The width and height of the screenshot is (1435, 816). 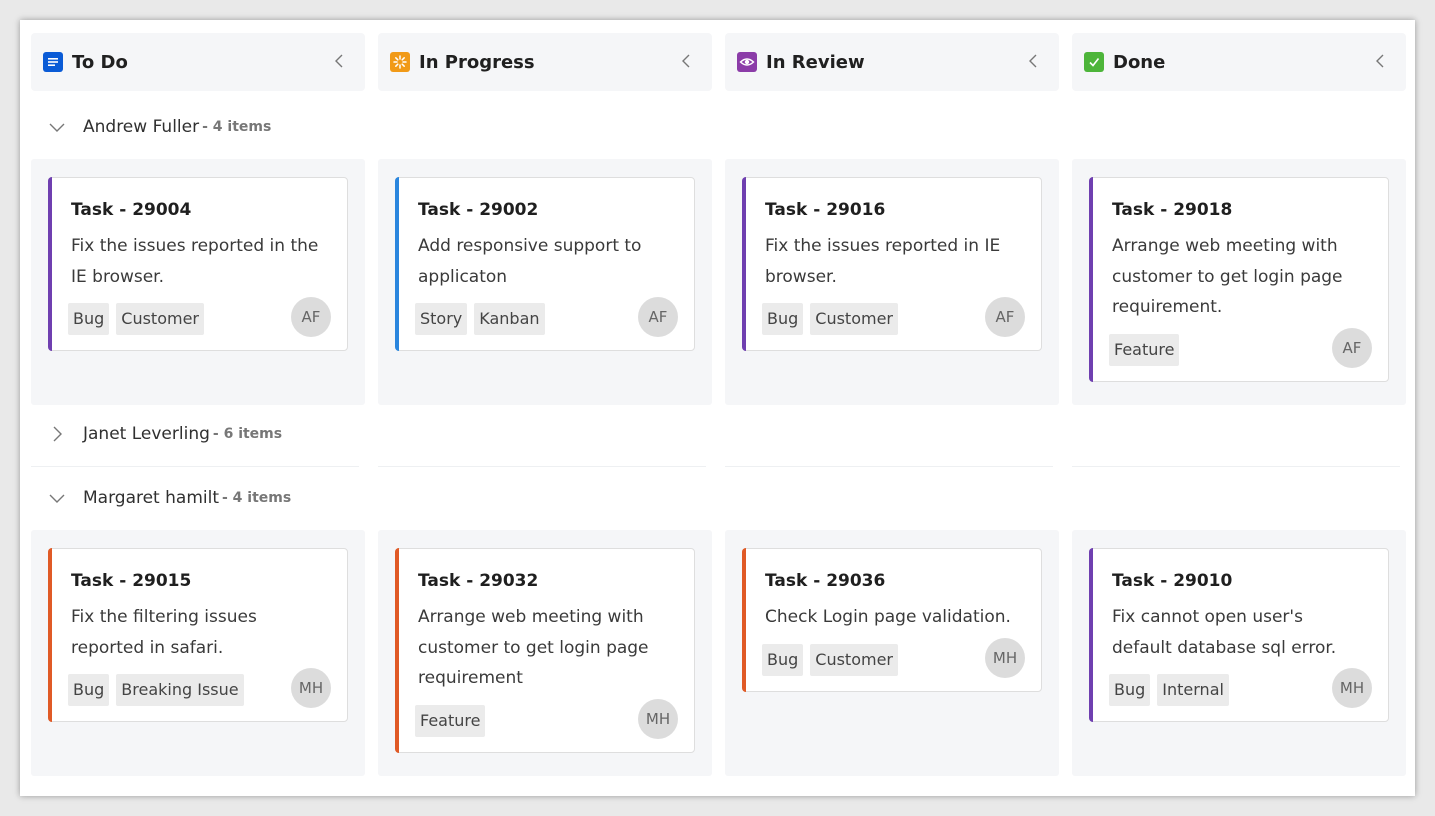 I want to click on swimlane-header-margaret-hamilt: Margaret hamilt - 4 items, so click(x=168, y=498).